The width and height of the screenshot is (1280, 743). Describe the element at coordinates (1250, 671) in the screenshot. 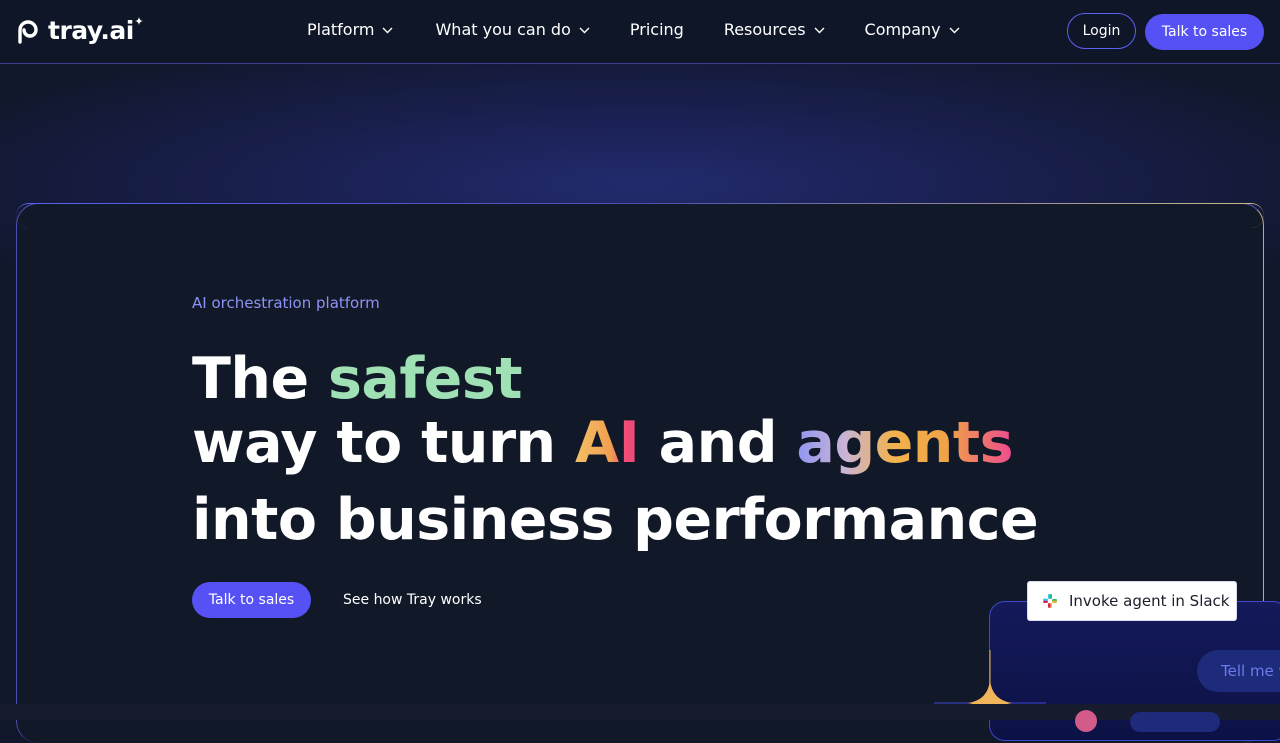

I see `chat-bubble-text: Tell me w` at that location.